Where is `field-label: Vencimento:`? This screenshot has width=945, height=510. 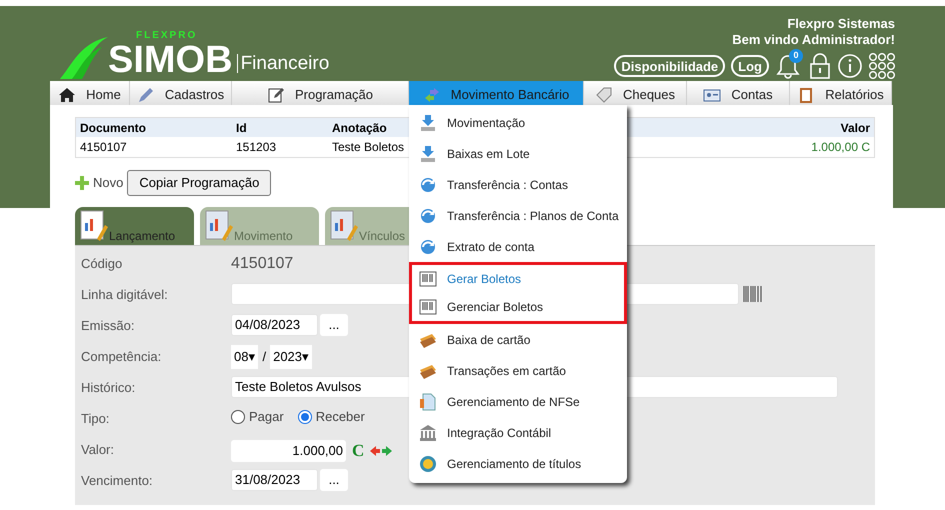
field-label: Vencimento: is located at coordinates (117, 481).